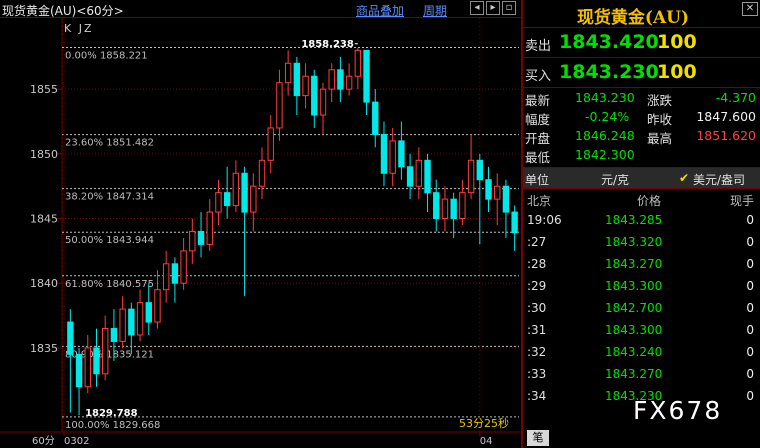  What do you see at coordinates (44, 348) in the screenshot?
I see `y-tick-label: 1835` at bounding box center [44, 348].